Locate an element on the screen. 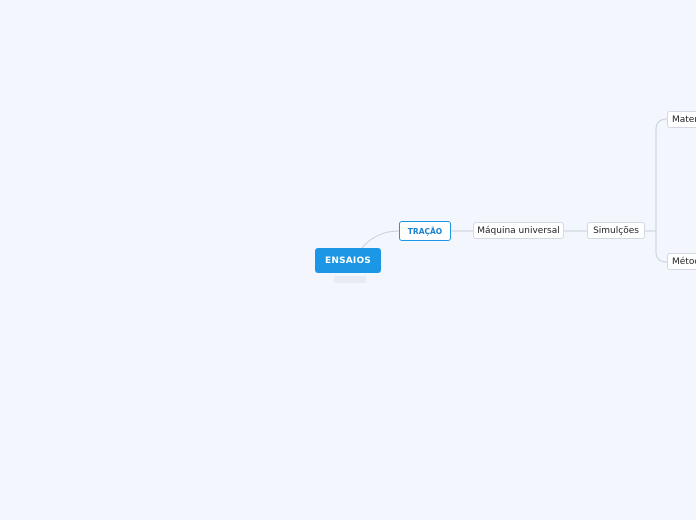 This screenshot has width=696, height=520. topic-node-label: Máquina universal is located at coordinates (518, 230).